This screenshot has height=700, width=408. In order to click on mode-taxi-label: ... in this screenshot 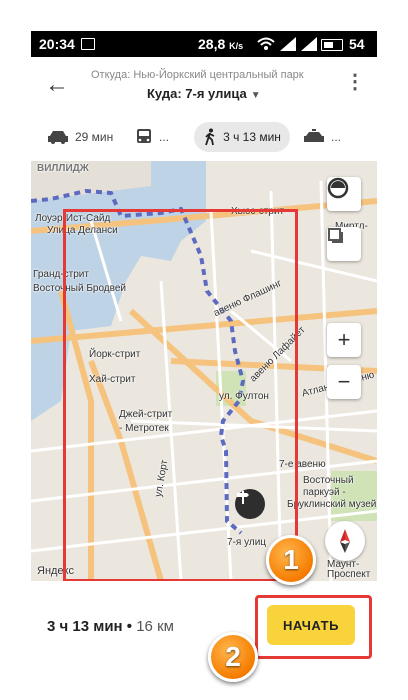, I will do `click(336, 137)`.